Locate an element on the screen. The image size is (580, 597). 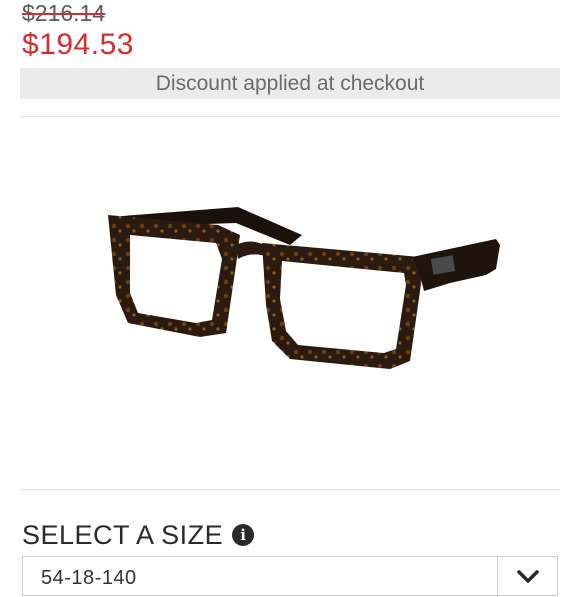
size-selected-value: 54-18-140 is located at coordinates (89, 578).